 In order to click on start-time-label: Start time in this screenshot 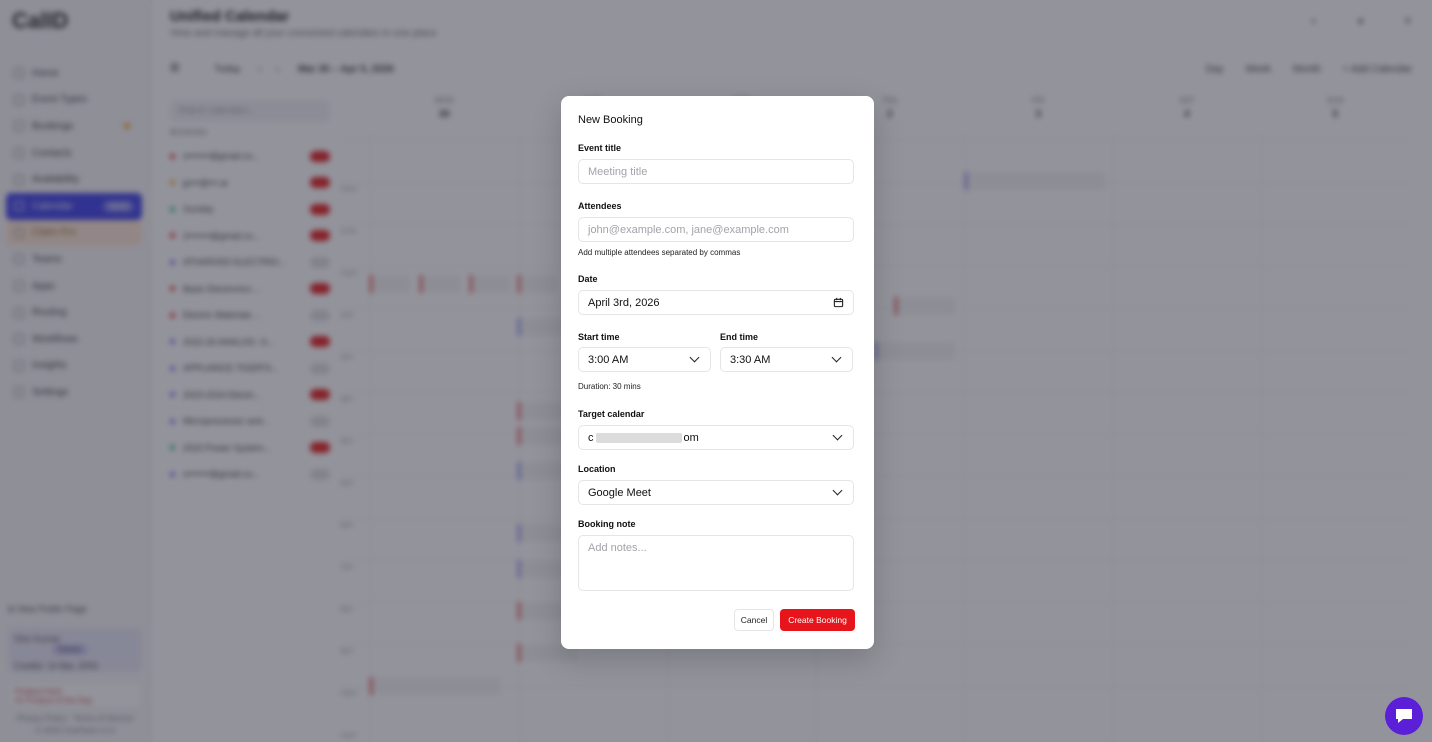, I will do `click(599, 337)`.